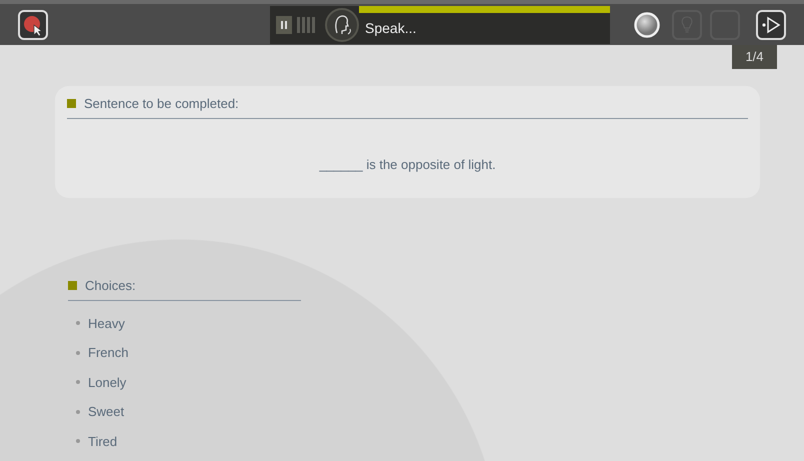 The image size is (804, 461). What do you see at coordinates (754, 56) in the screenshot?
I see `page-counter: 1/4` at bounding box center [754, 56].